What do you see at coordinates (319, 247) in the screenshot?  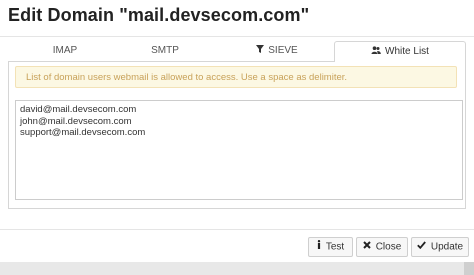 I see `info-icon` at bounding box center [319, 247].